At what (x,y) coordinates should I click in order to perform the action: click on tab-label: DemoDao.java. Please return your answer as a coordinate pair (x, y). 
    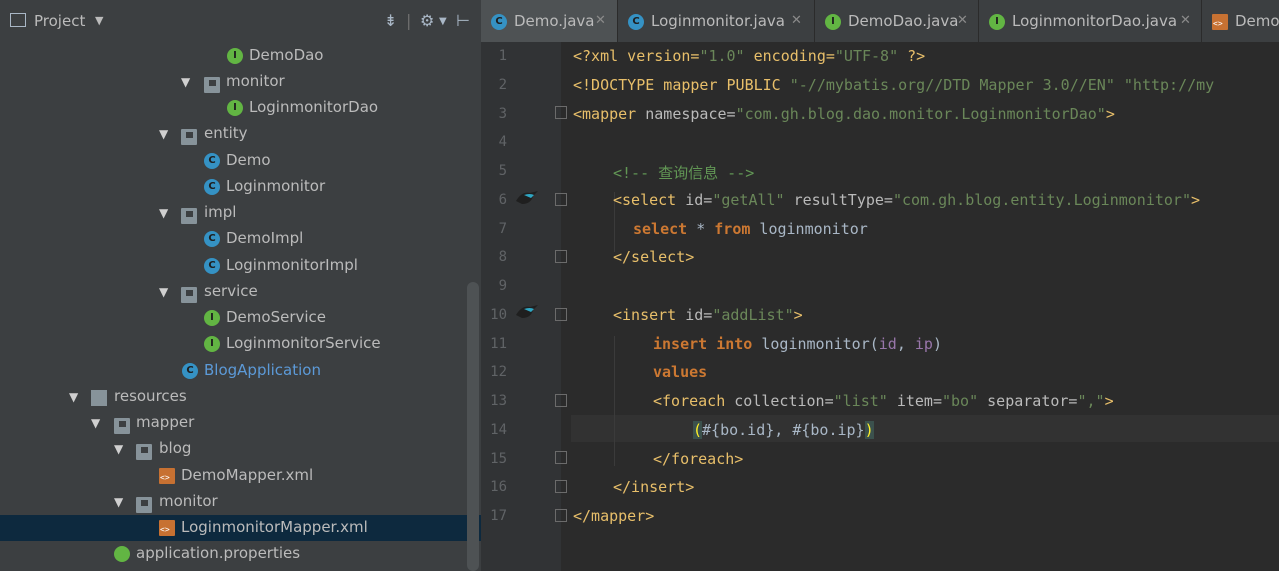
    Looking at the image, I should click on (903, 21).